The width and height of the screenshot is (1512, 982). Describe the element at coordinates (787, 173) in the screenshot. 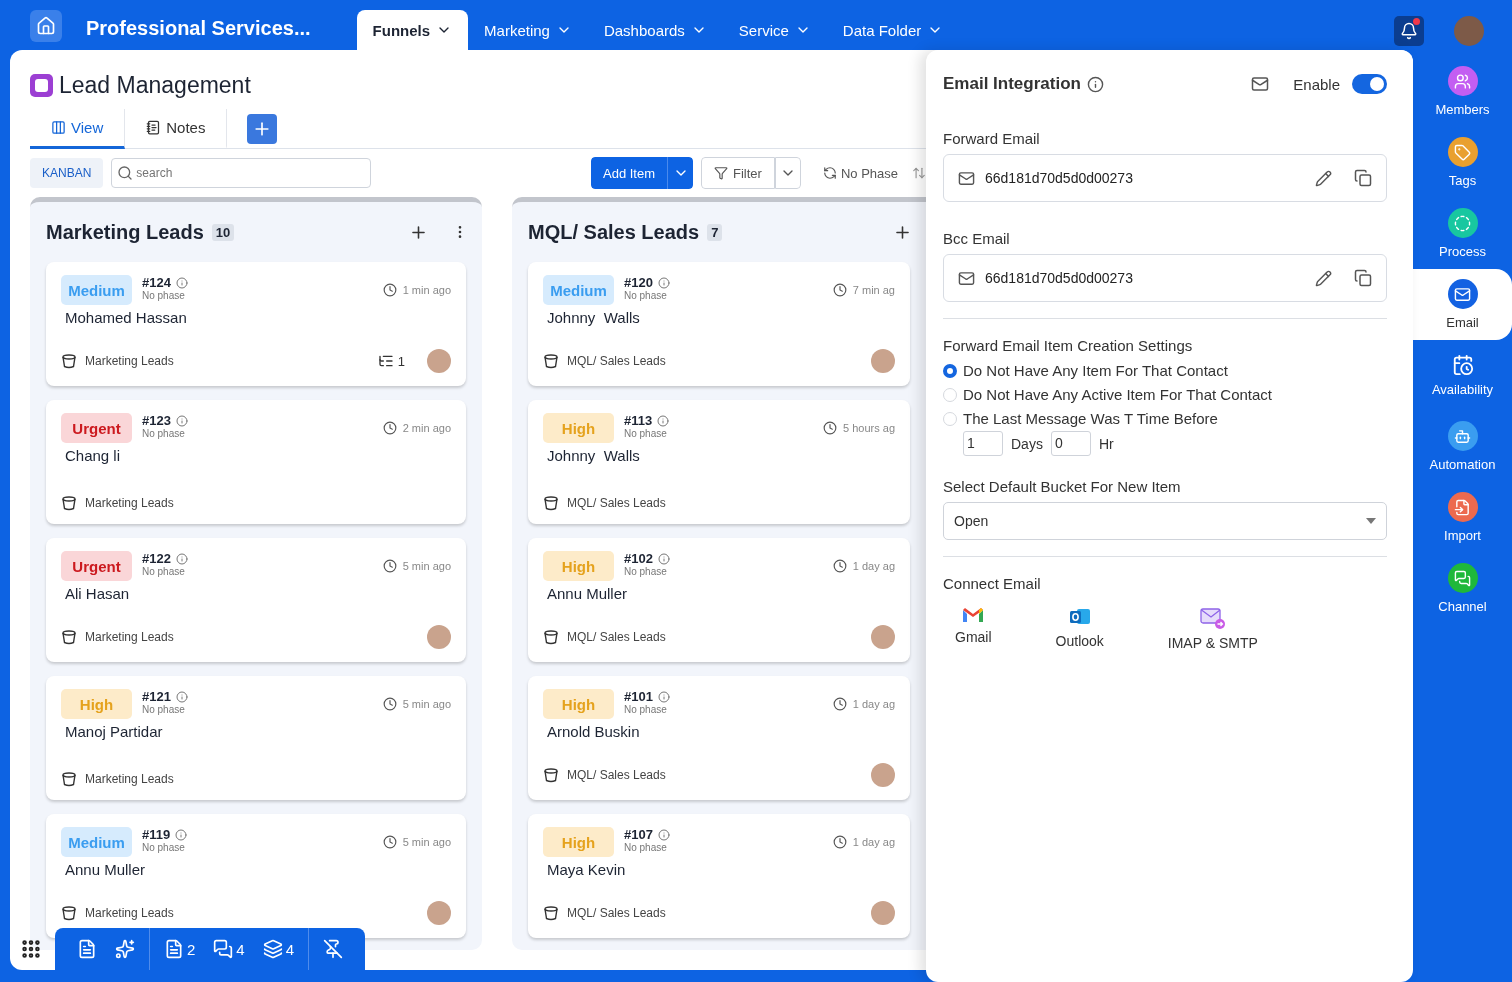

I see `filter-menu-button` at that location.